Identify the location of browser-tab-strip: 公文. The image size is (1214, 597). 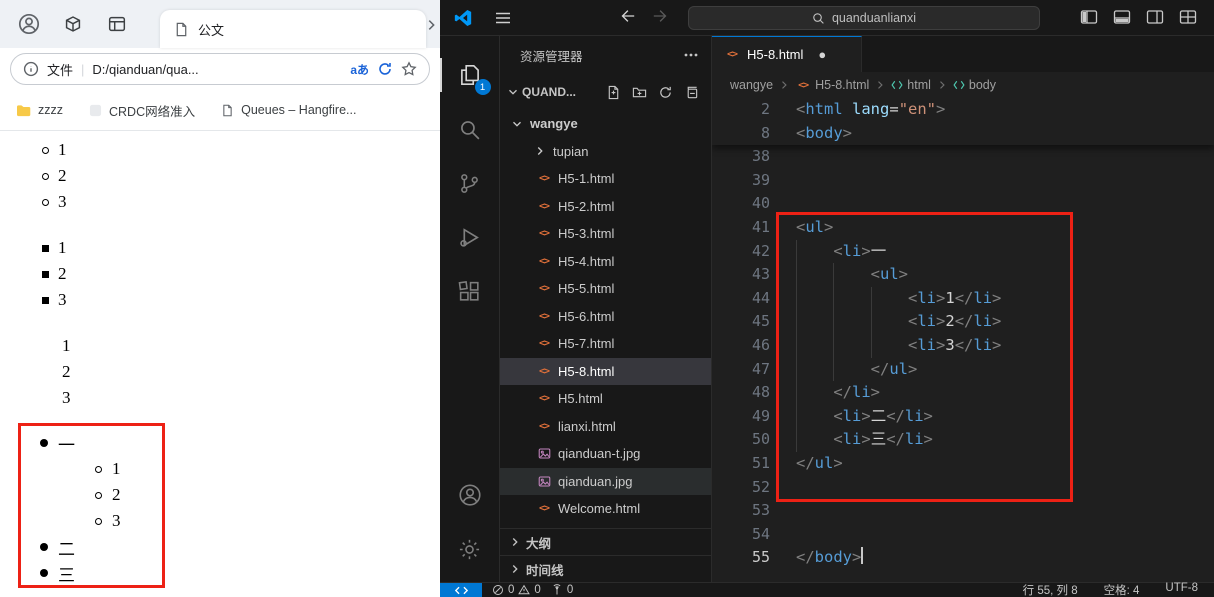
(220, 24).